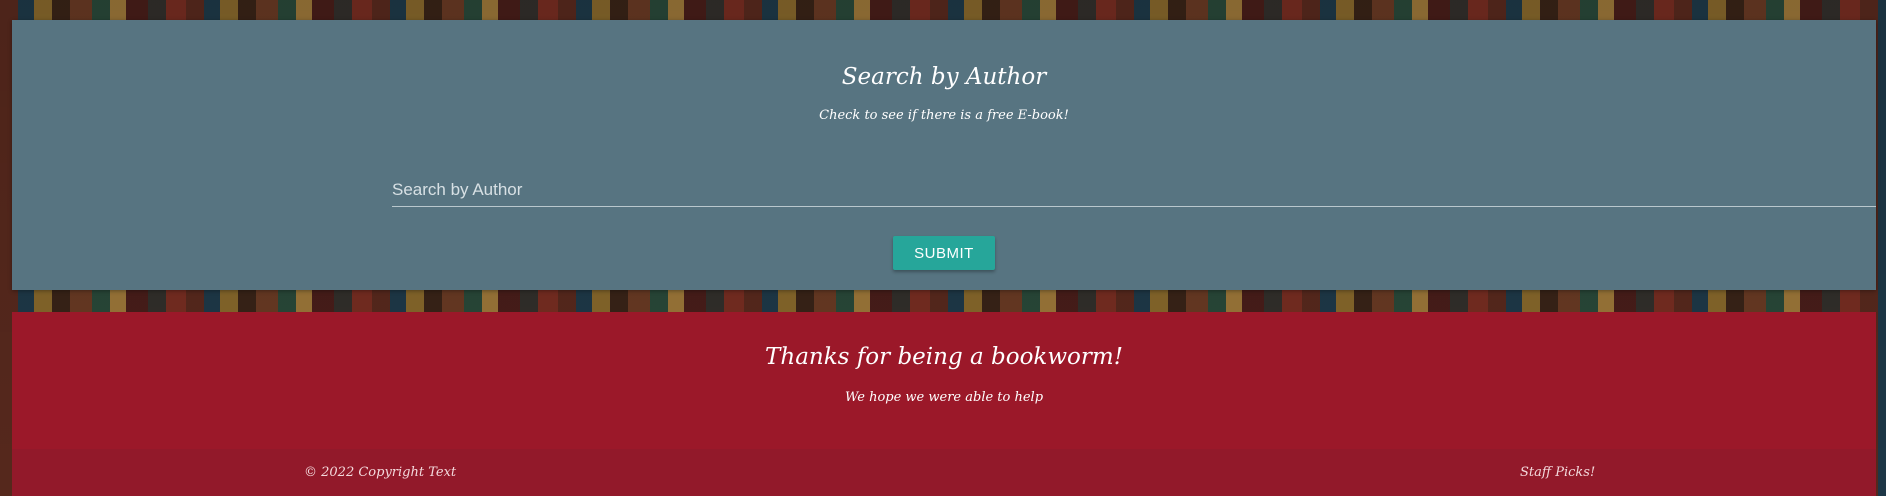 The width and height of the screenshot is (1886, 496). I want to click on search-subtitle: Check to see if there is a free E-book!, so click(944, 115).